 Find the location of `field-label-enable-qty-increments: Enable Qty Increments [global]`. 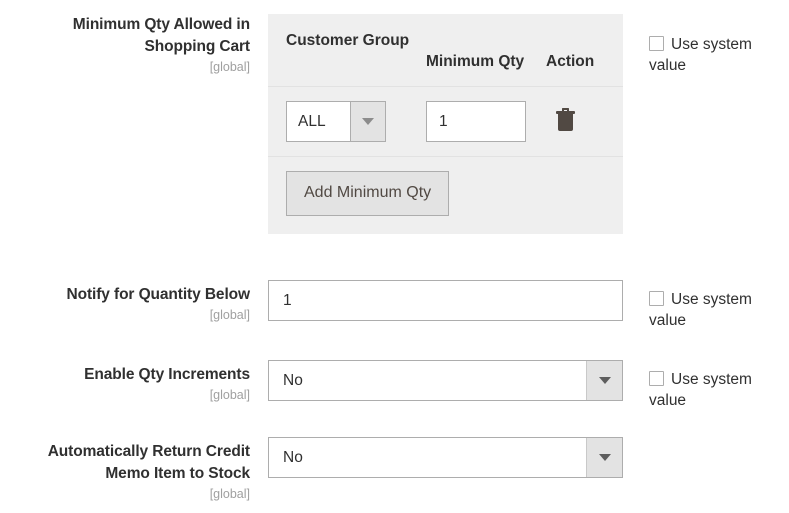

field-label-enable-qty-increments: Enable Qty Increments [global] is located at coordinates (125, 382).